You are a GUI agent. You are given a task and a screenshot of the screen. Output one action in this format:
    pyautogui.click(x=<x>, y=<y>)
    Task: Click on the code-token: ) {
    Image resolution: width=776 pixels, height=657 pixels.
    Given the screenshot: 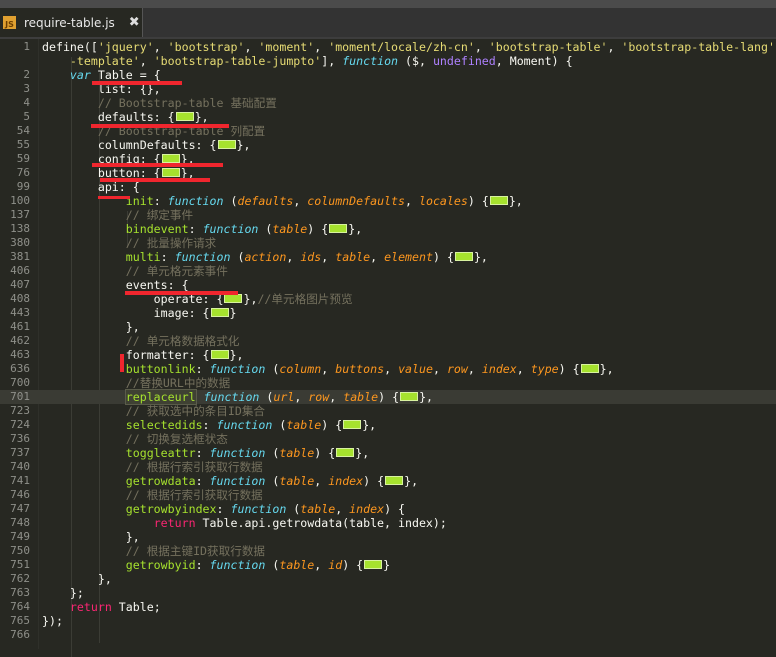 What is the action you would take?
    pyautogui.click(x=325, y=453)
    